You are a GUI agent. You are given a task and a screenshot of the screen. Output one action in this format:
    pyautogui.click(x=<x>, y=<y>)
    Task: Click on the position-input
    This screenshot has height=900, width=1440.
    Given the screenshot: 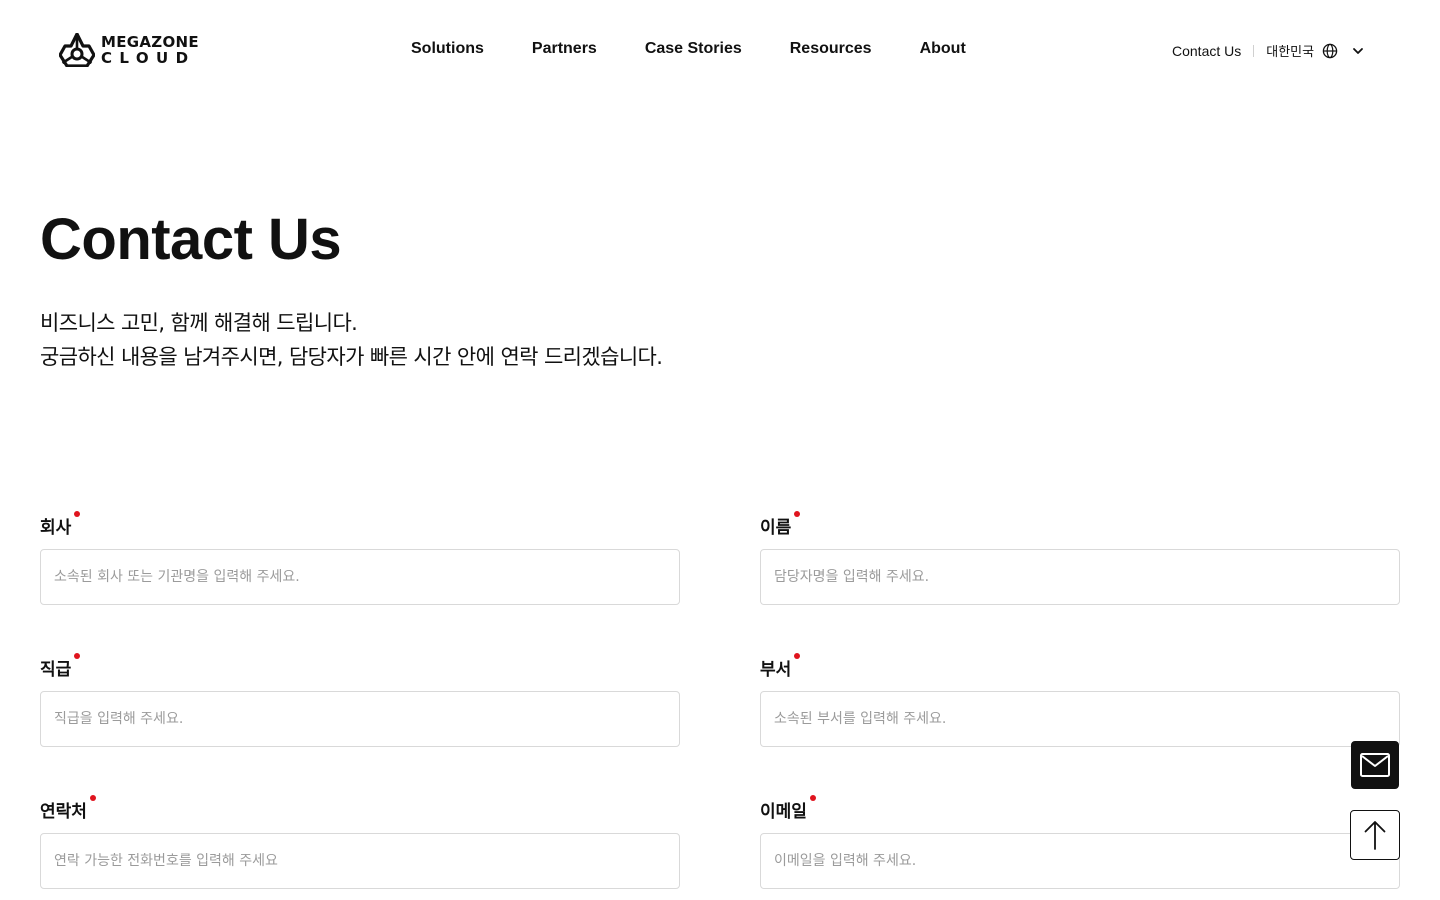 What is the action you would take?
    pyautogui.click(x=360, y=719)
    